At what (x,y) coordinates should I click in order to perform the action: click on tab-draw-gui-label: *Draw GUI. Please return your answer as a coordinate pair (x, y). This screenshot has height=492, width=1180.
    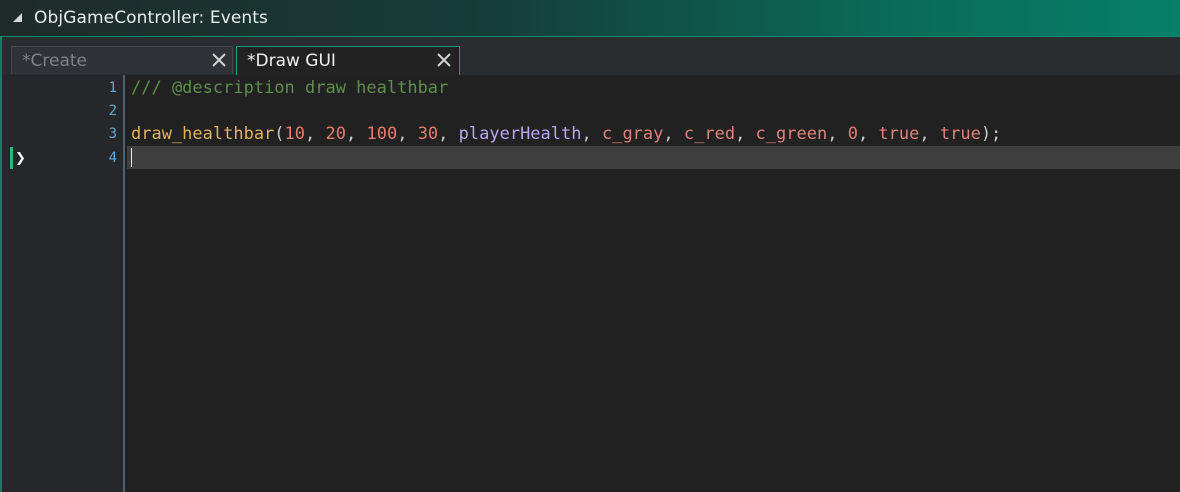
    Looking at the image, I should click on (291, 61).